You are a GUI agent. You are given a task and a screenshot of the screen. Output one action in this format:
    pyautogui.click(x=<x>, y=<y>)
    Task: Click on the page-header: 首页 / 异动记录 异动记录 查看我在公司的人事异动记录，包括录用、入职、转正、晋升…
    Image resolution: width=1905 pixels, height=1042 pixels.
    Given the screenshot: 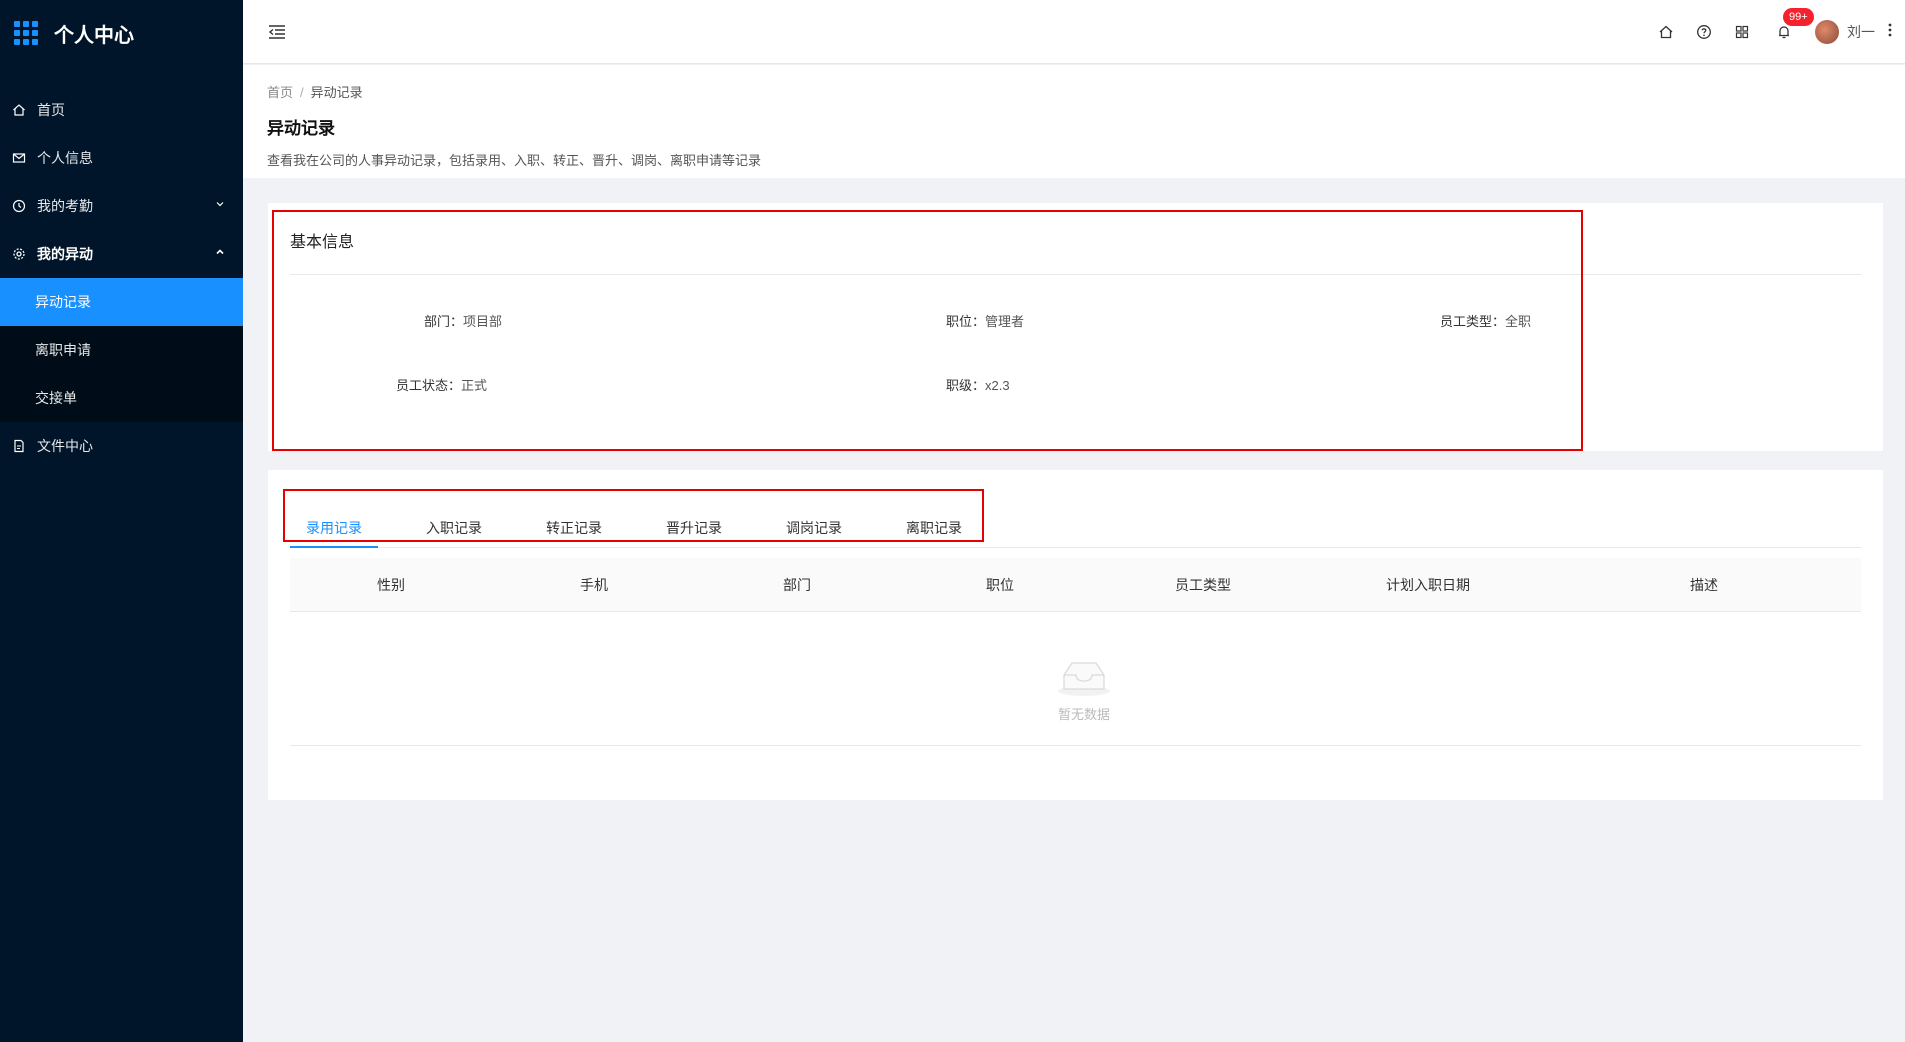 What is the action you would take?
    pyautogui.click(x=1074, y=121)
    